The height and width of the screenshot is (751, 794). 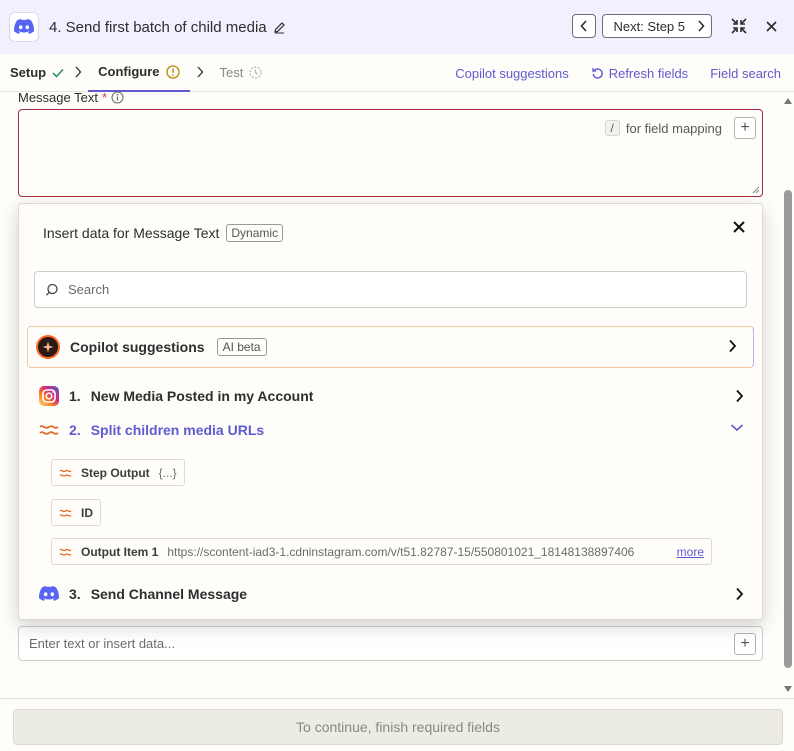 I want to click on refresh-fields-link: Refresh fields, so click(x=639, y=73).